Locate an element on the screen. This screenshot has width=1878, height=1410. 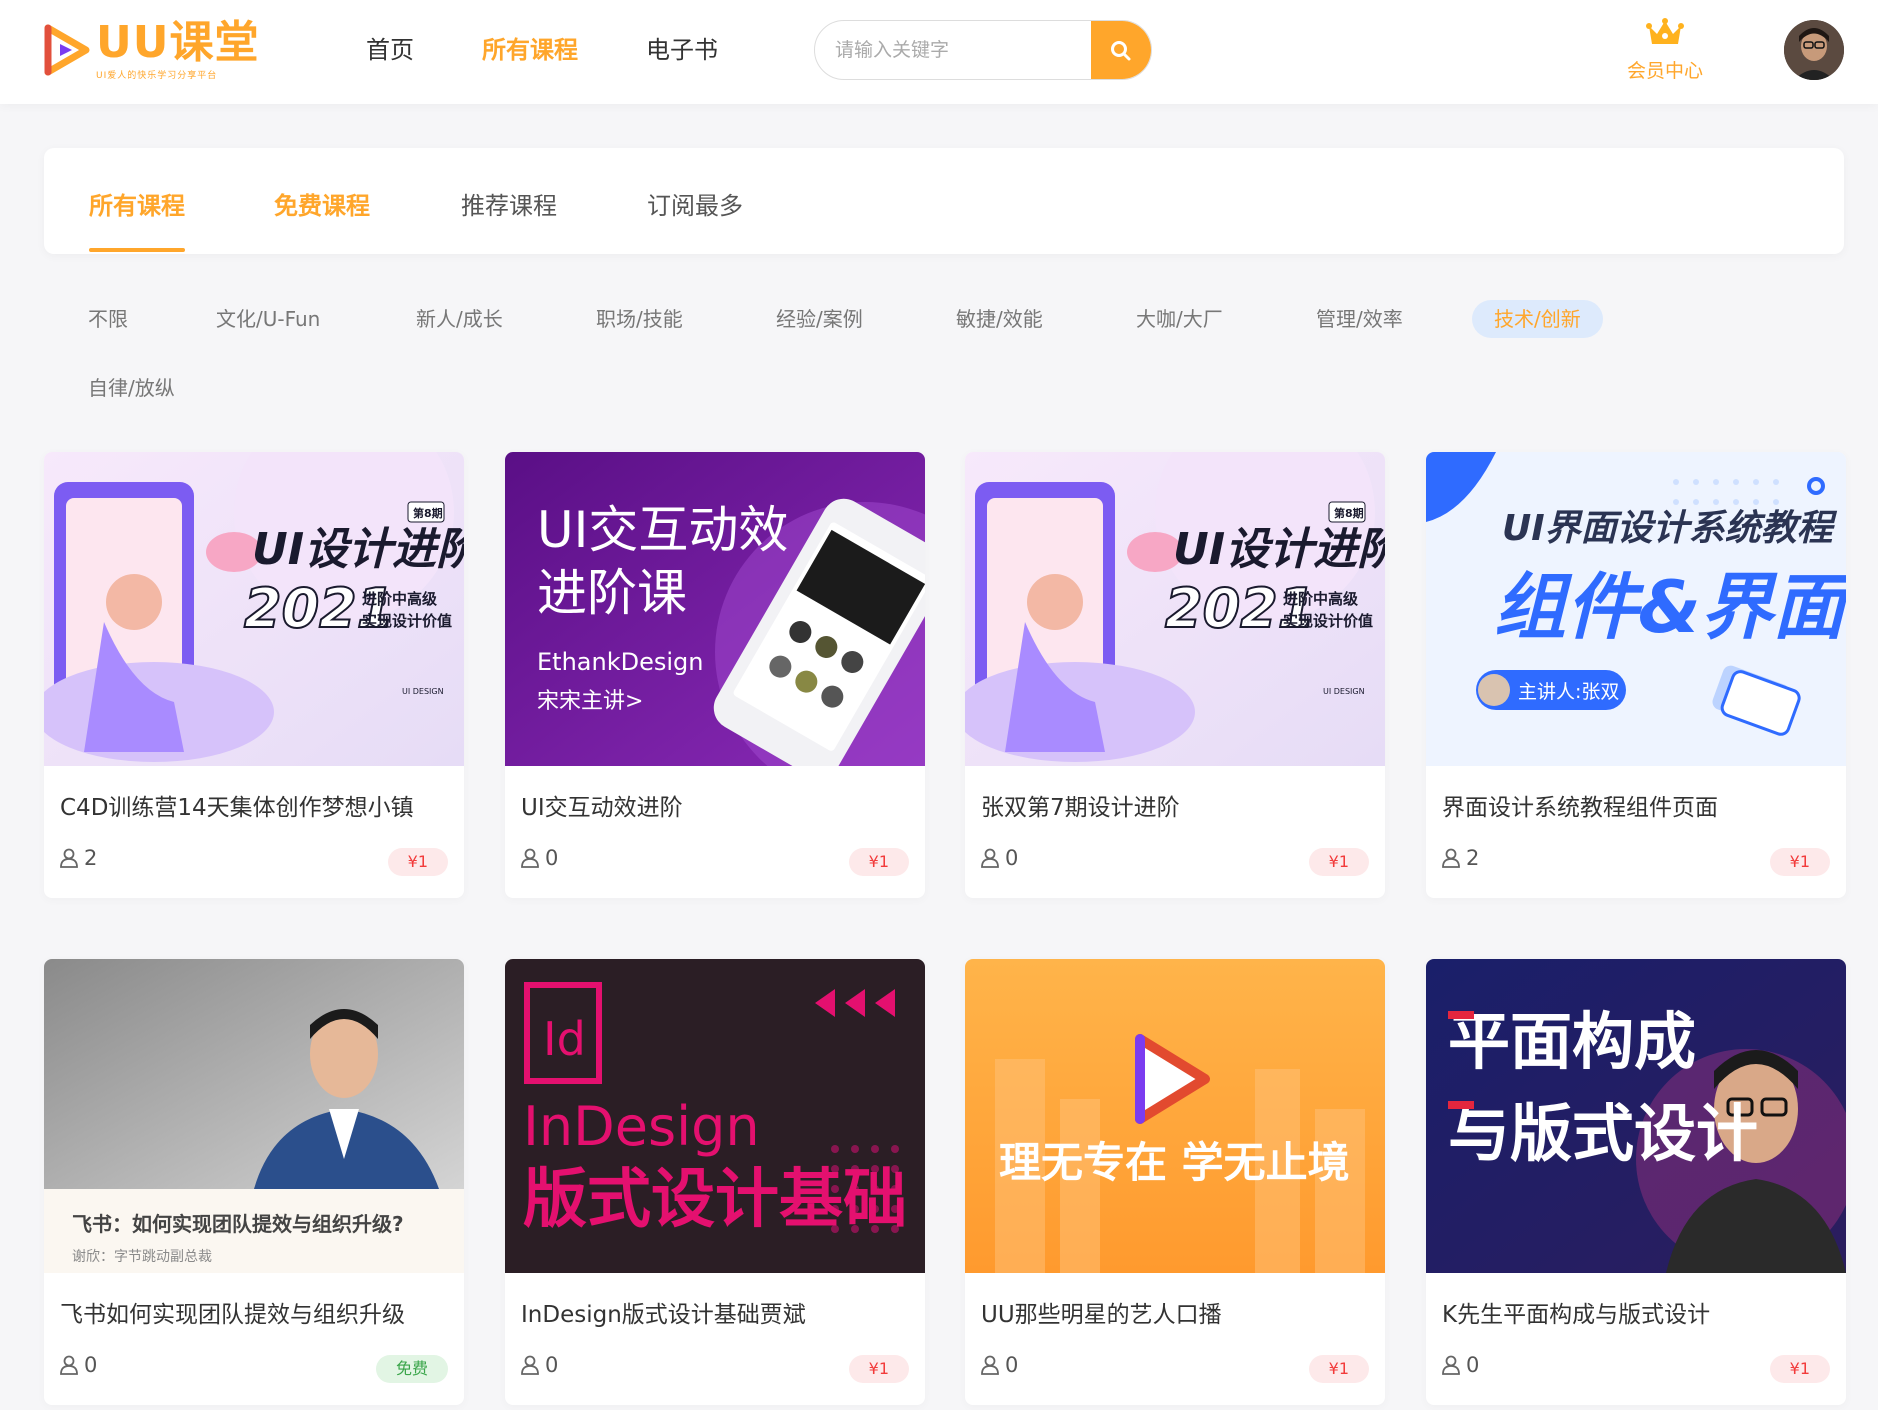
thumb-text: 进阶课 is located at coordinates (612, 593).